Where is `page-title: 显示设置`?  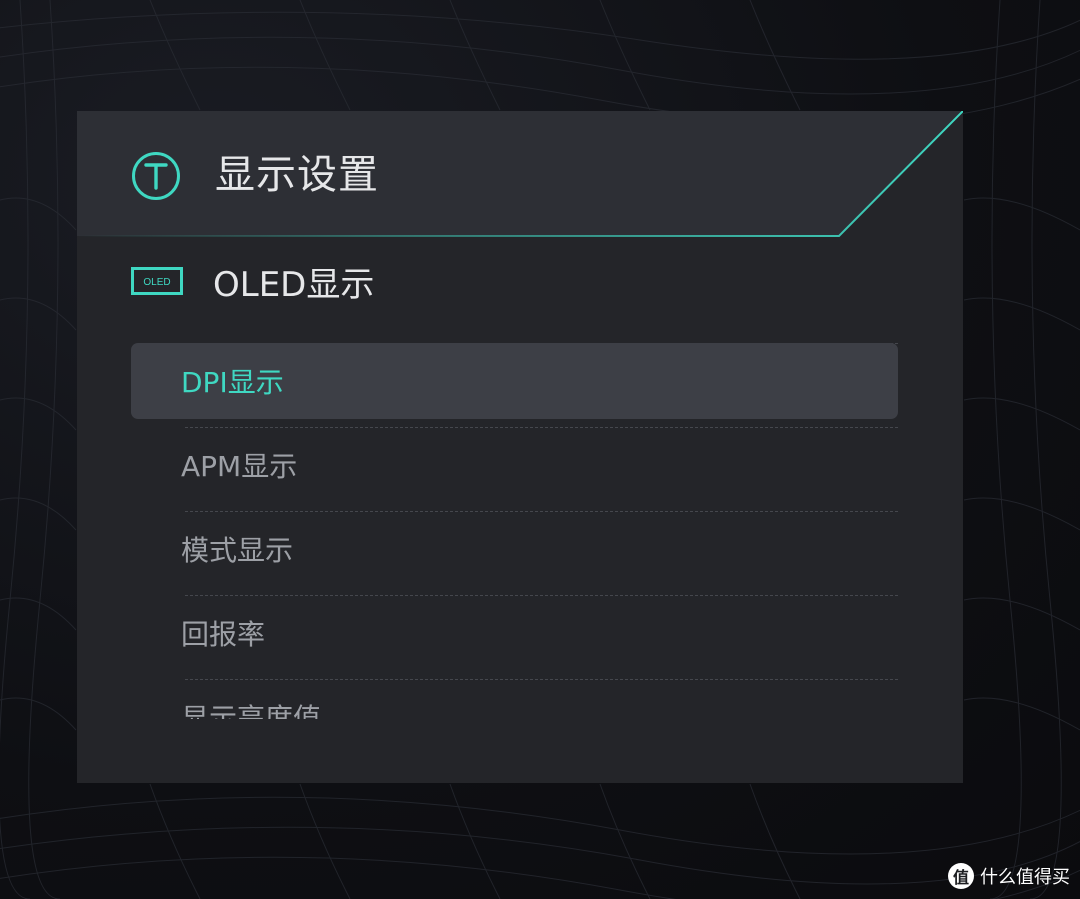 page-title: 显示设置 is located at coordinates (297, 175).